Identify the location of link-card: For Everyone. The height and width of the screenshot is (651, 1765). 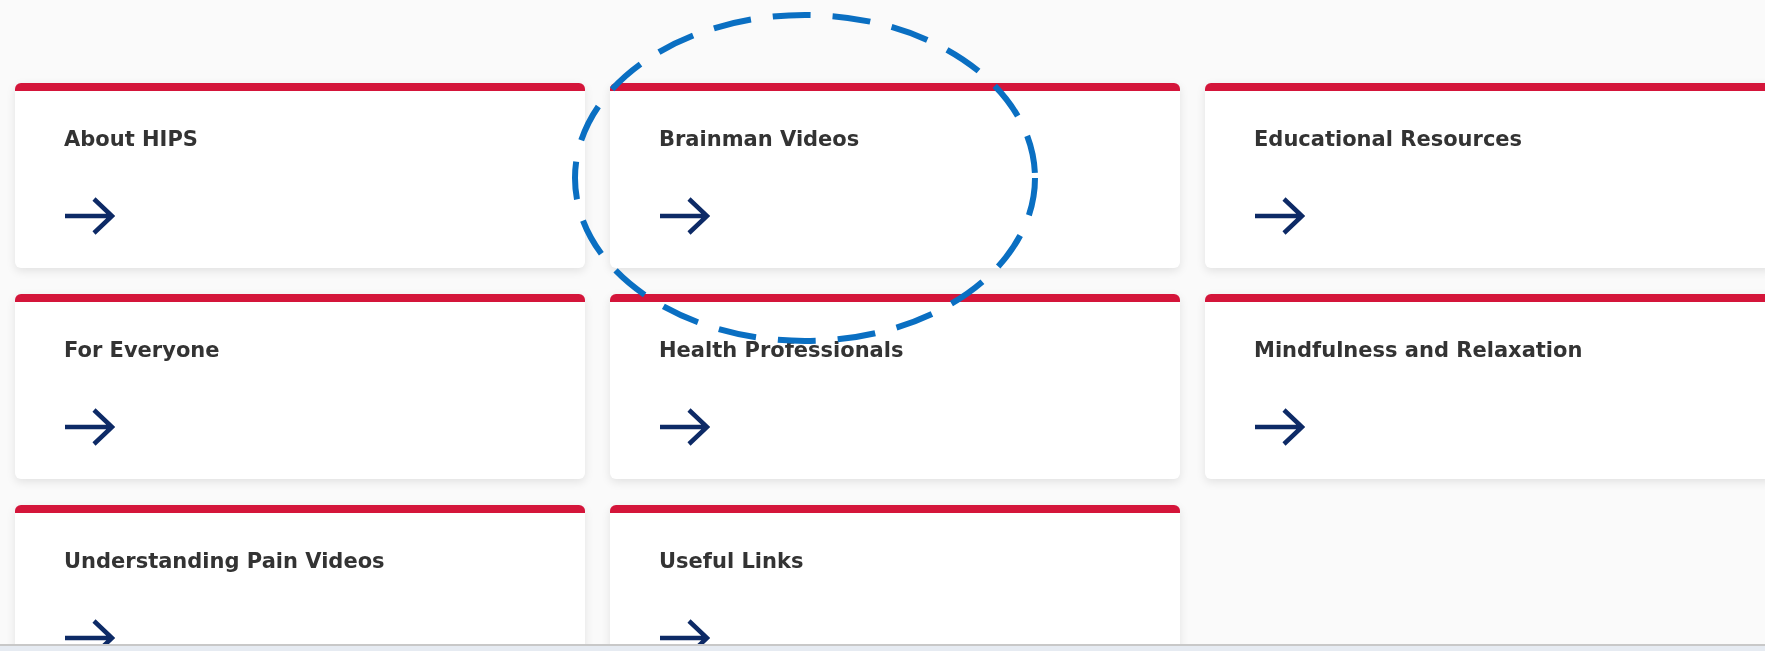
(300, 386).